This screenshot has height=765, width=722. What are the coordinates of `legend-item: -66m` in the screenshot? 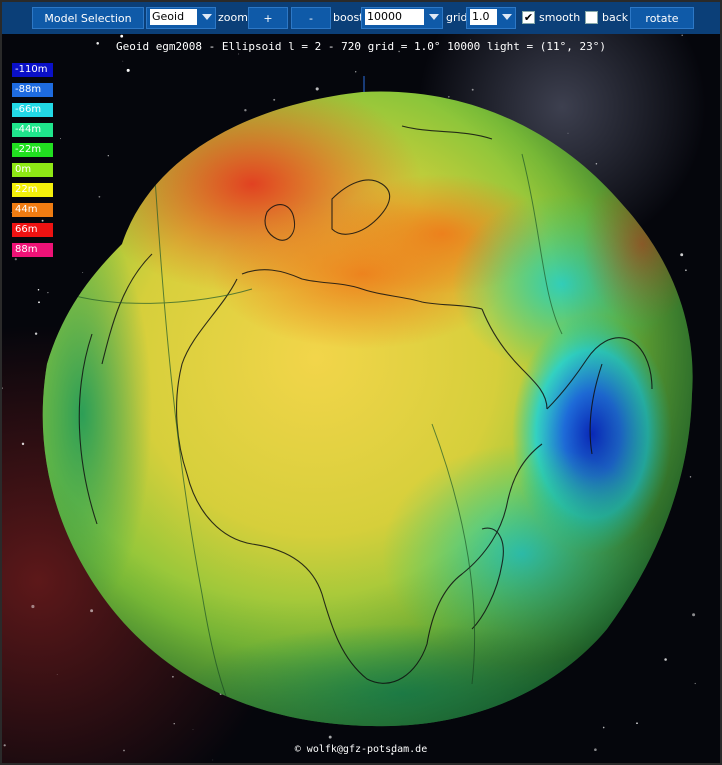 It's located at (32, 110).